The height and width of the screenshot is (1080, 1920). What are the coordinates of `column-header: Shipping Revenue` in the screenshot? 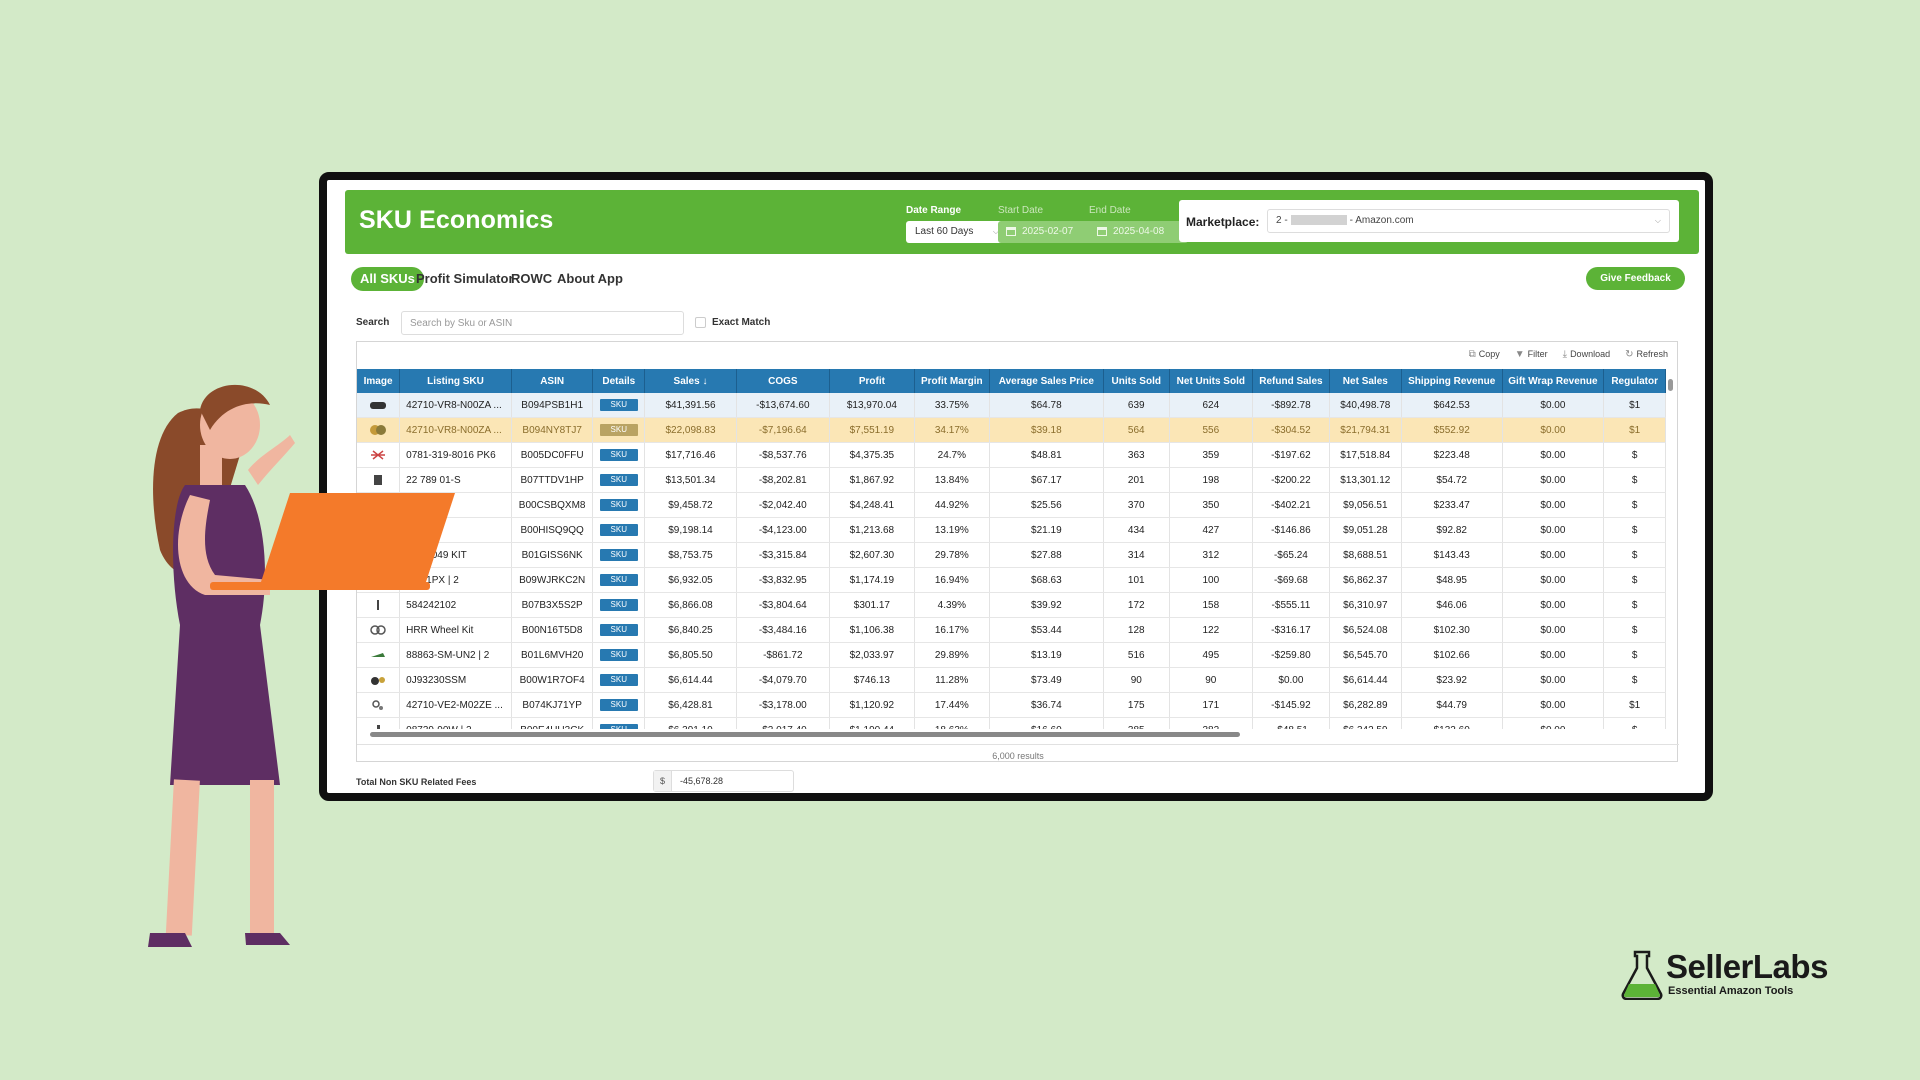 It's located at (1452, 381).